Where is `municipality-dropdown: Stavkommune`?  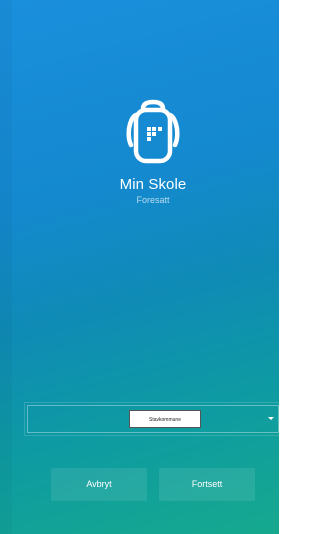 municipality-dropdown: Stavkommune is located at coordinates (151, 419).